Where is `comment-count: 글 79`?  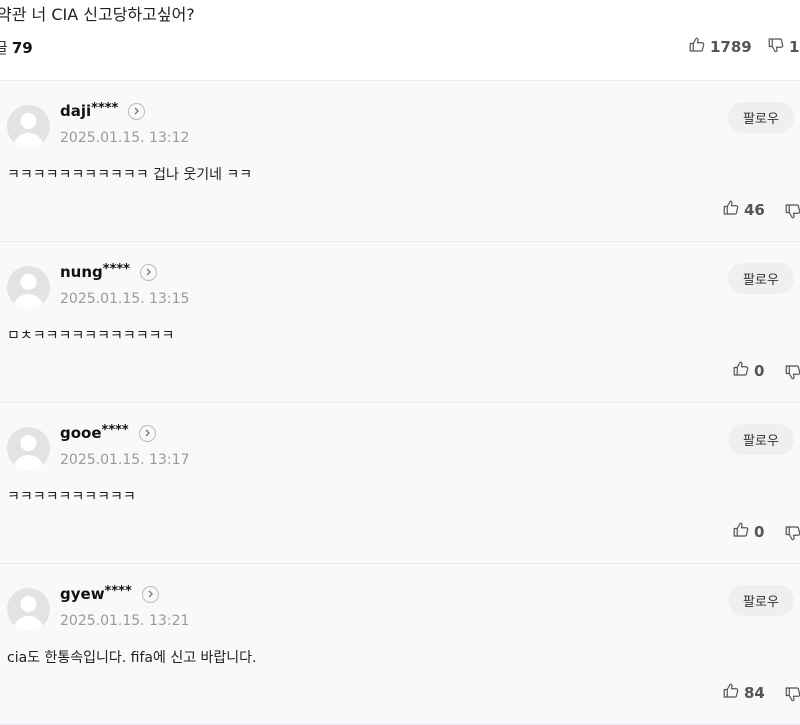 comment-count: 글 79 is located at coordinates (16, 47).